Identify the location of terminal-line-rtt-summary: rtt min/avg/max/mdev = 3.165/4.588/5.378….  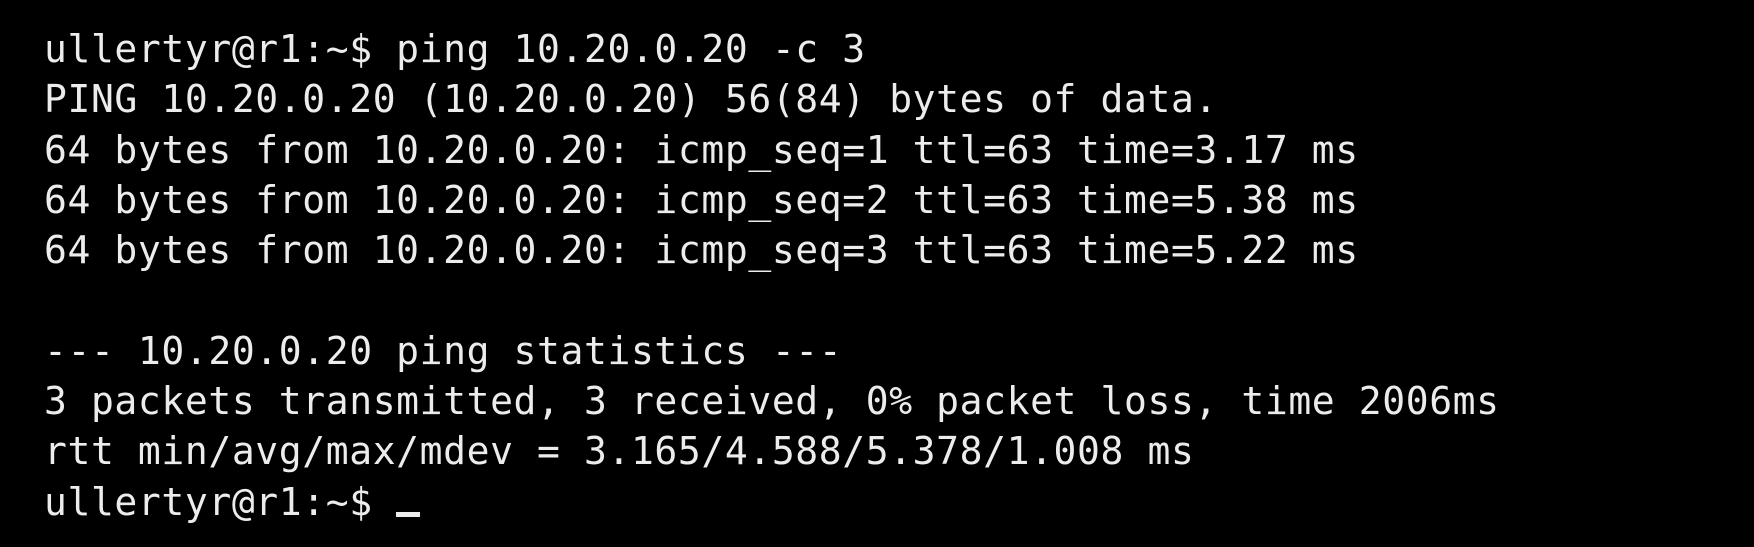
(619, 451).